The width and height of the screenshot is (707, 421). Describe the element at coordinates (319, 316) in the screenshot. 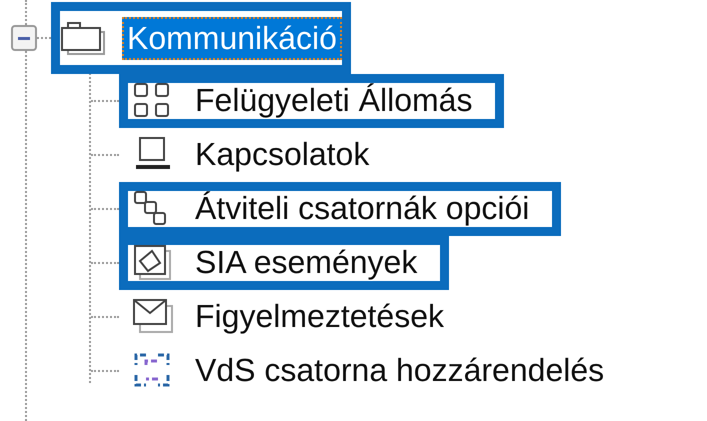

I see `tree-item: Figyelmeztetések` at that location.